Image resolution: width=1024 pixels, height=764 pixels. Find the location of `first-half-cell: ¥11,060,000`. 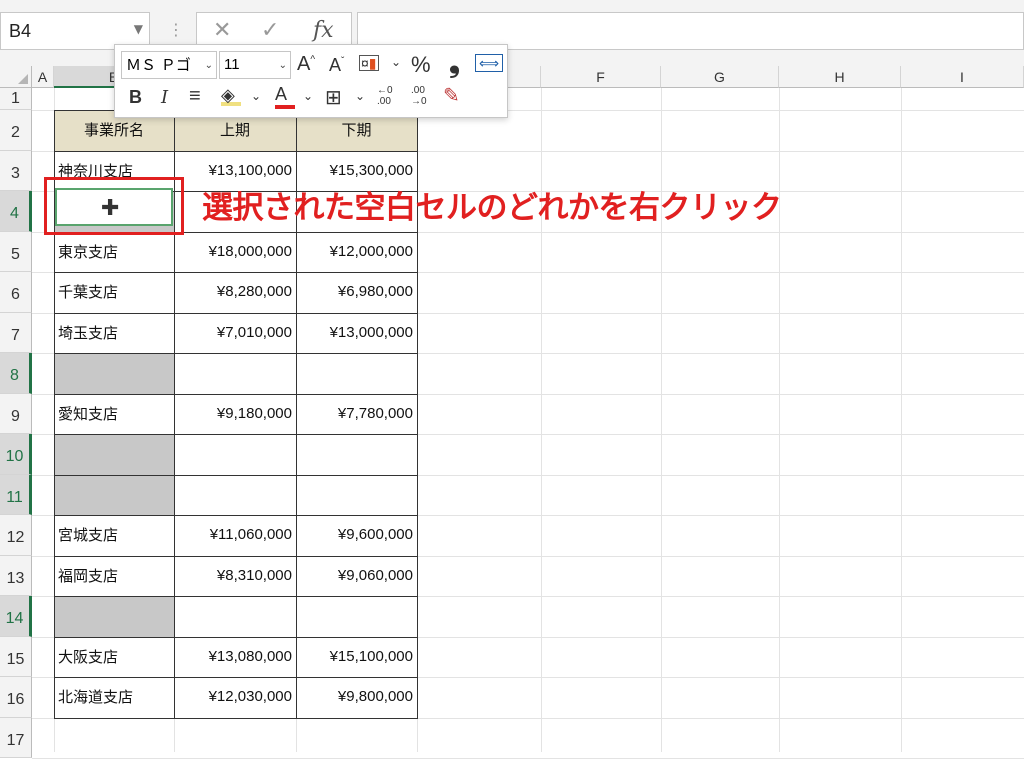

first-half-cell: ¥11,060,000 is located at coordinates (235, 535).